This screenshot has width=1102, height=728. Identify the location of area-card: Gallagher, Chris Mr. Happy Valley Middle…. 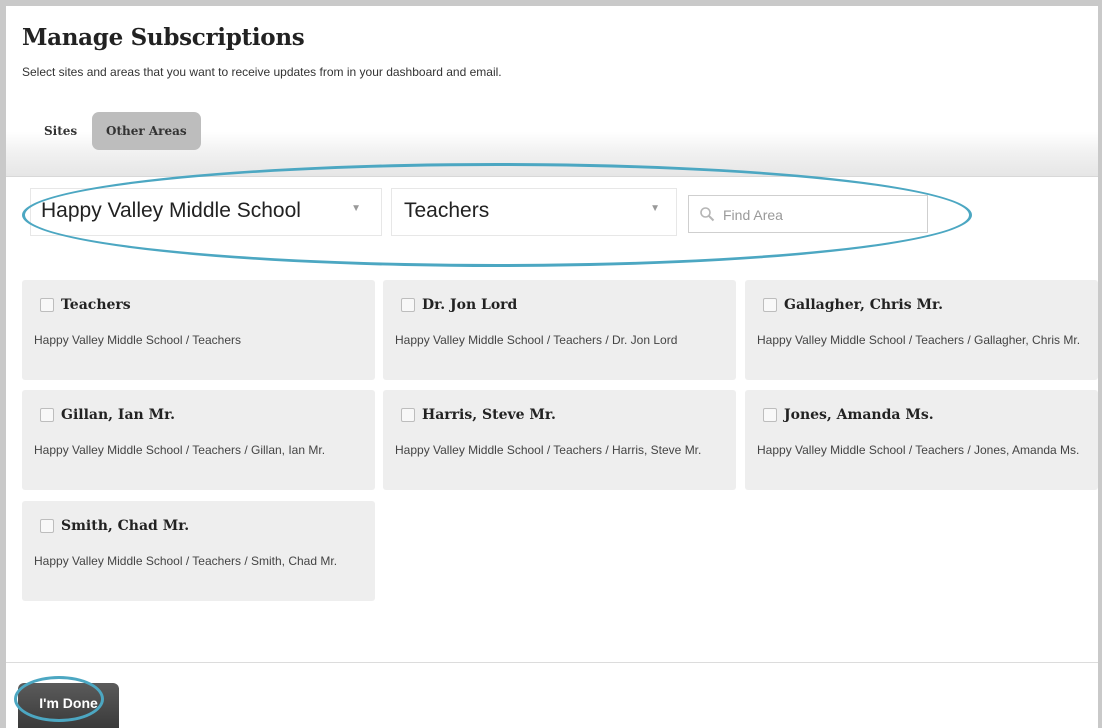
(921, 330).